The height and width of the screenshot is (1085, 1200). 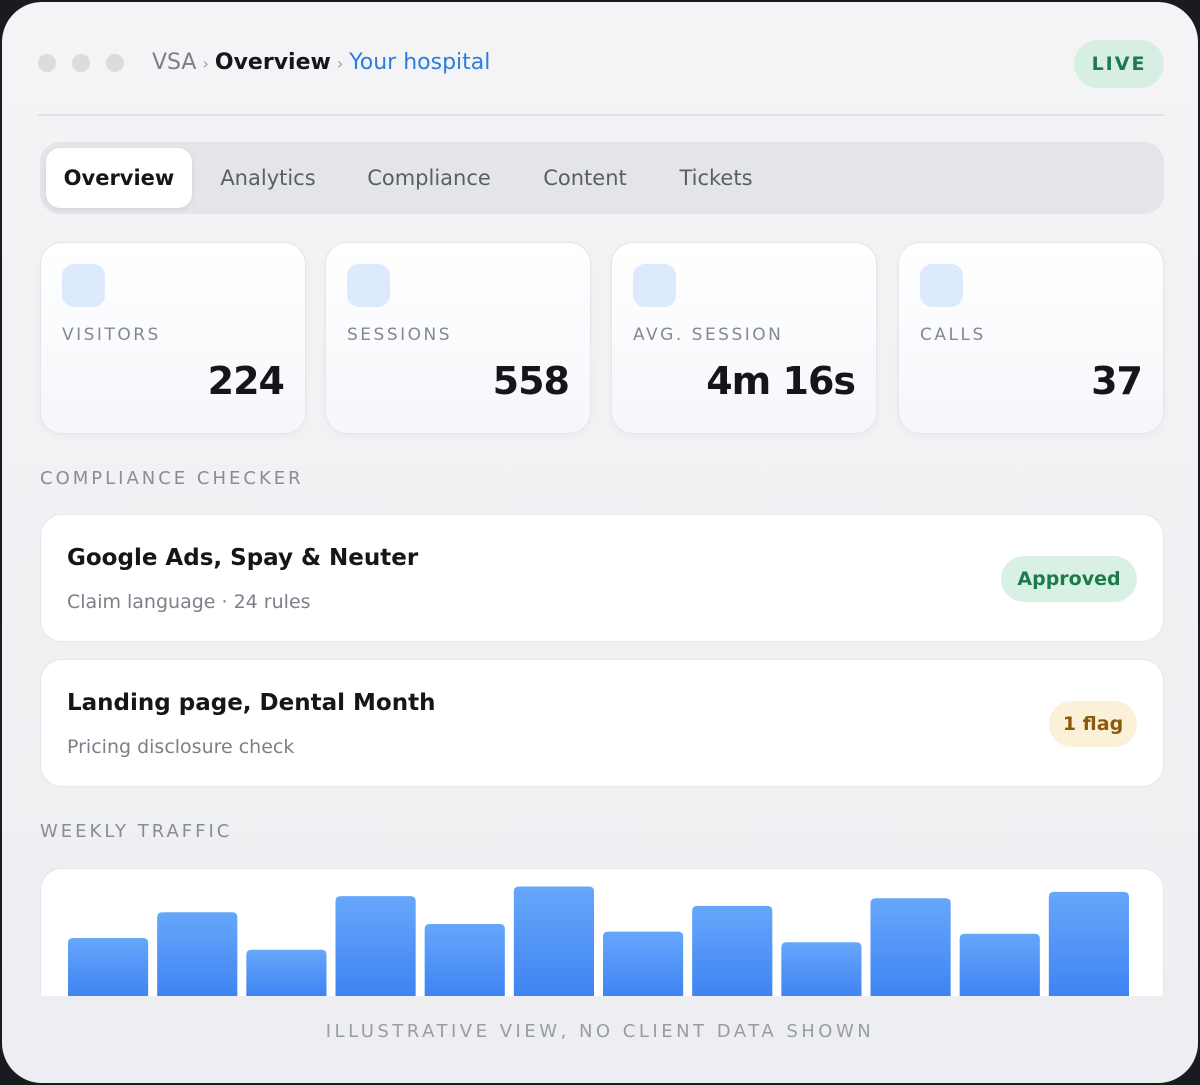 I want to click on stat-label: AVG. SESSION, so click(x=708, y=335).